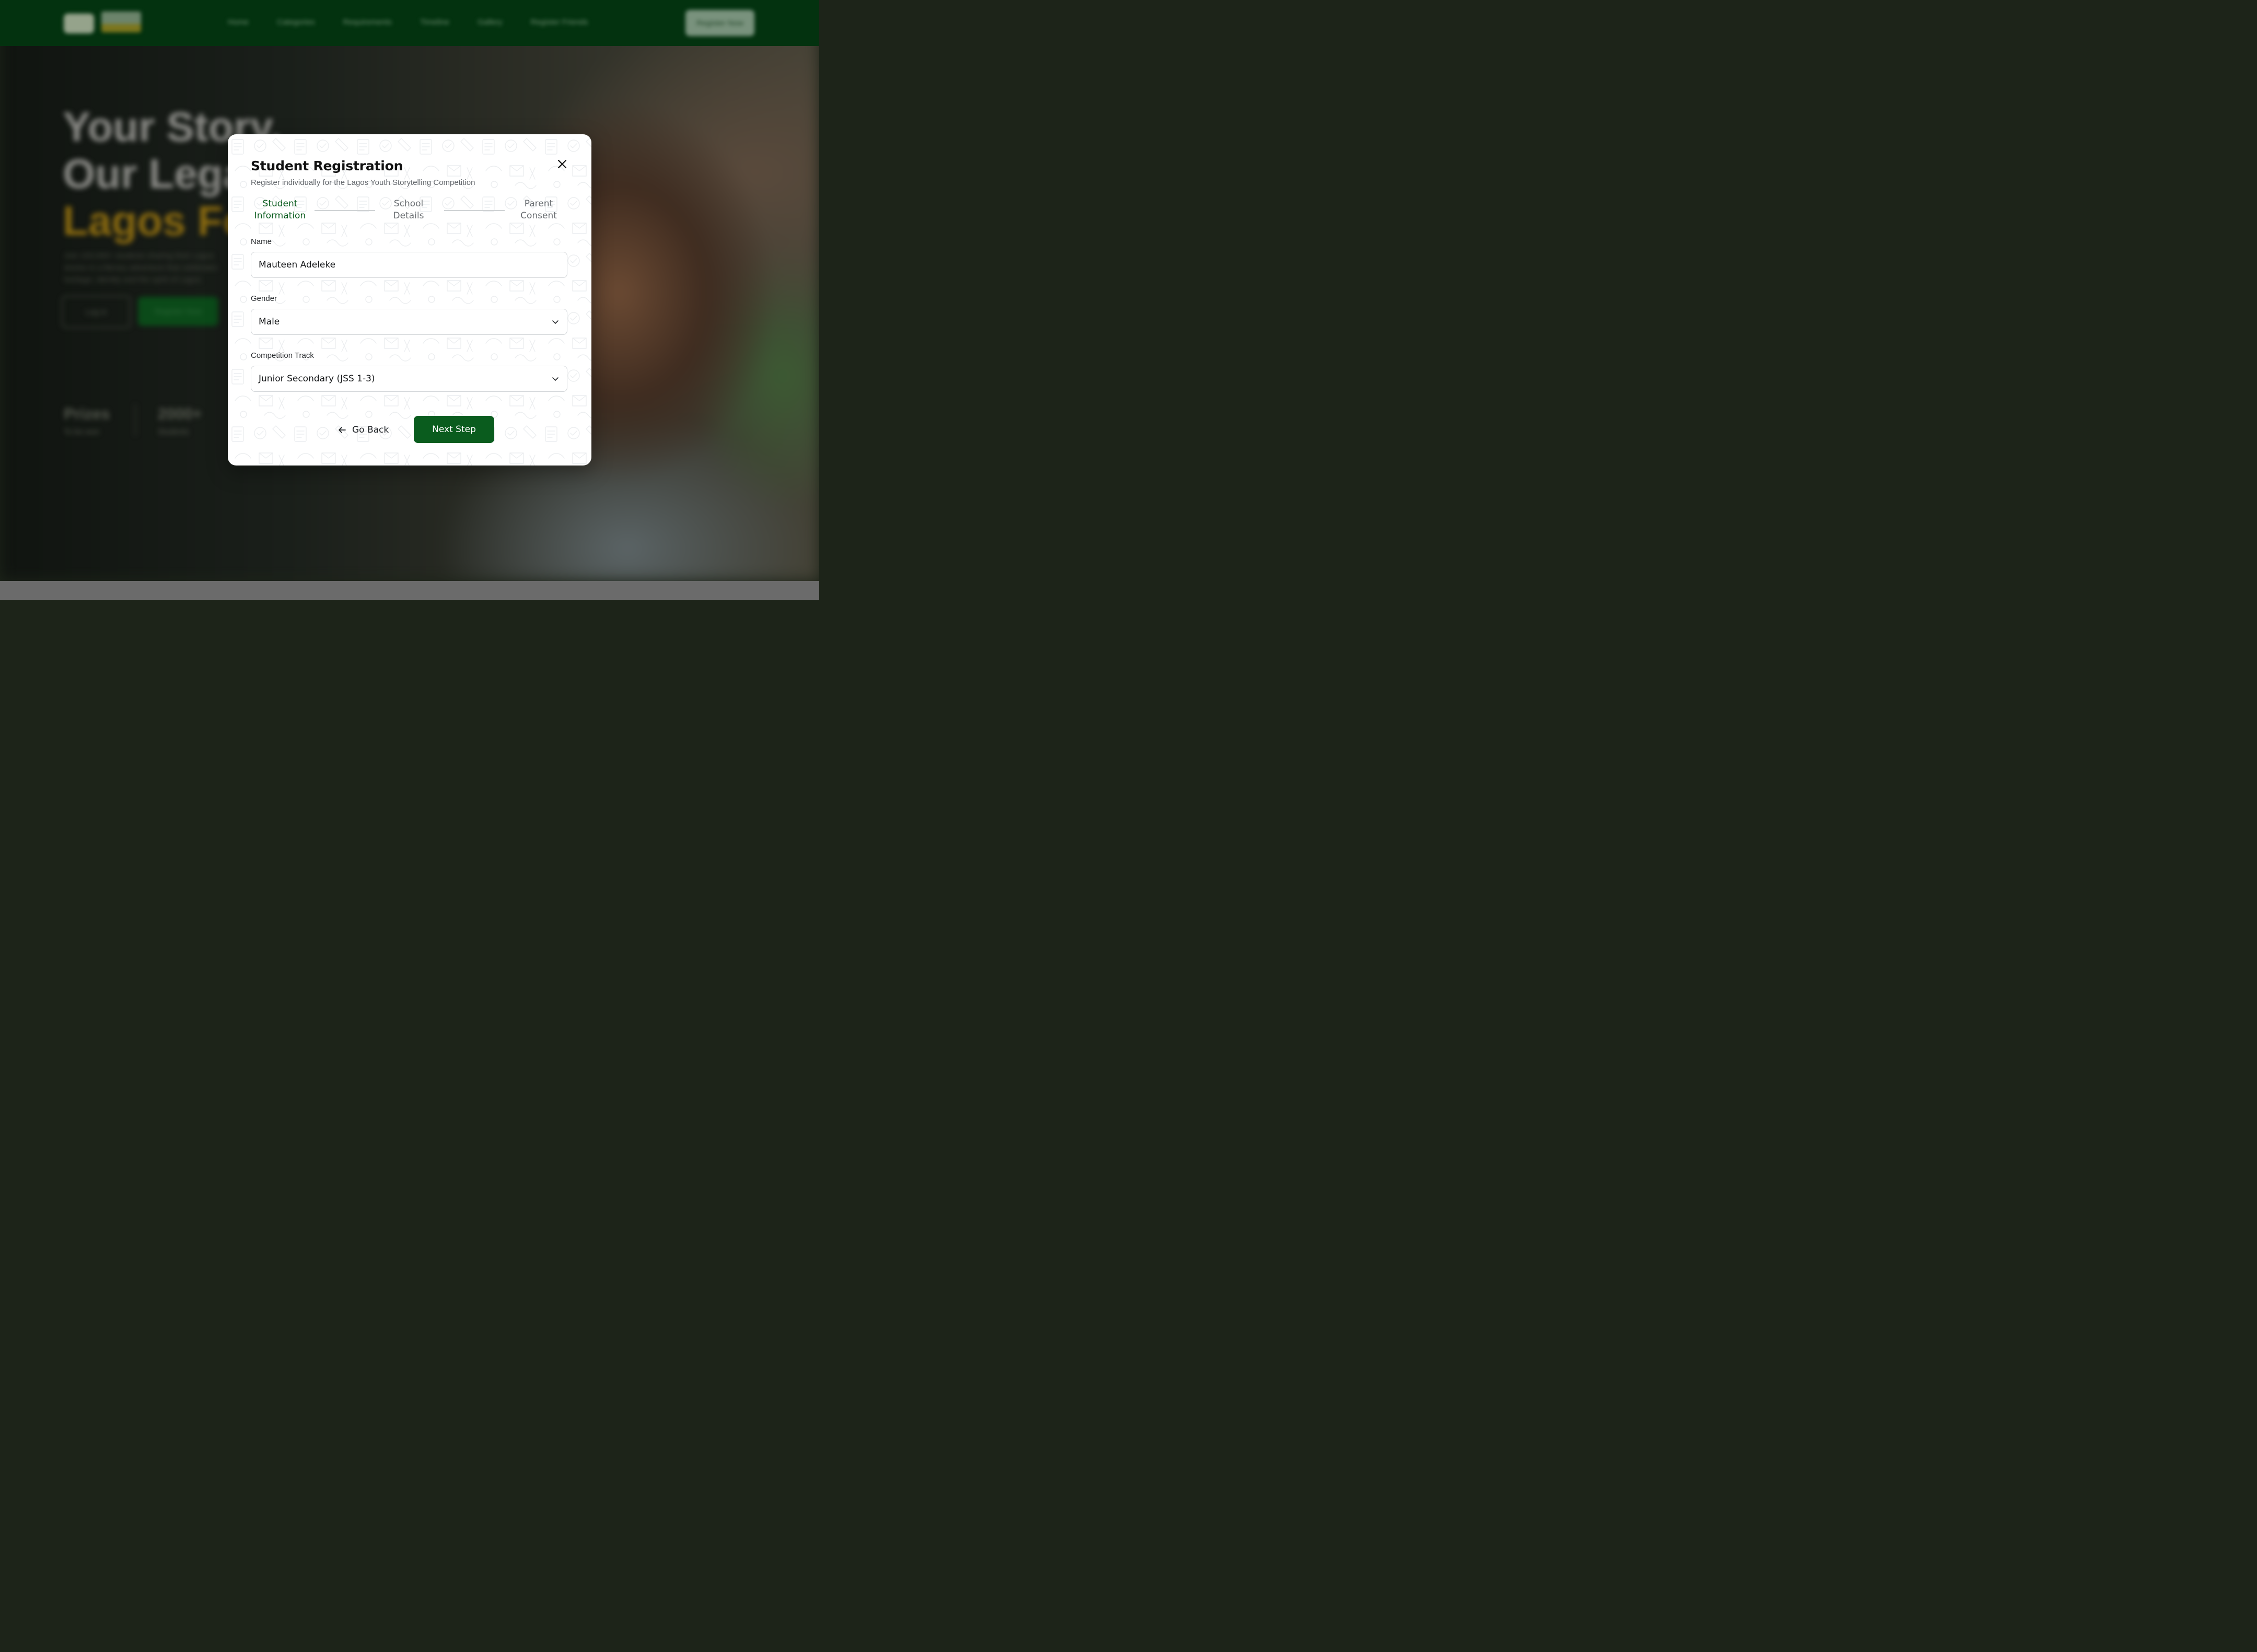 The image size is (2257, 1652). Describe the element at coordinates (297, 265) in the screenshot. I see `name-input-value: Mauteen Adeleke` at that location.